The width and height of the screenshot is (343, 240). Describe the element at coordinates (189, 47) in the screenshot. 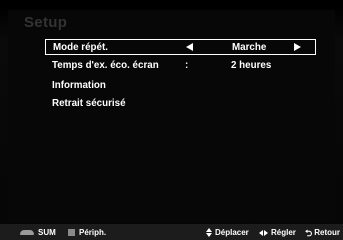

I see `arrow-left-icon` at that location.